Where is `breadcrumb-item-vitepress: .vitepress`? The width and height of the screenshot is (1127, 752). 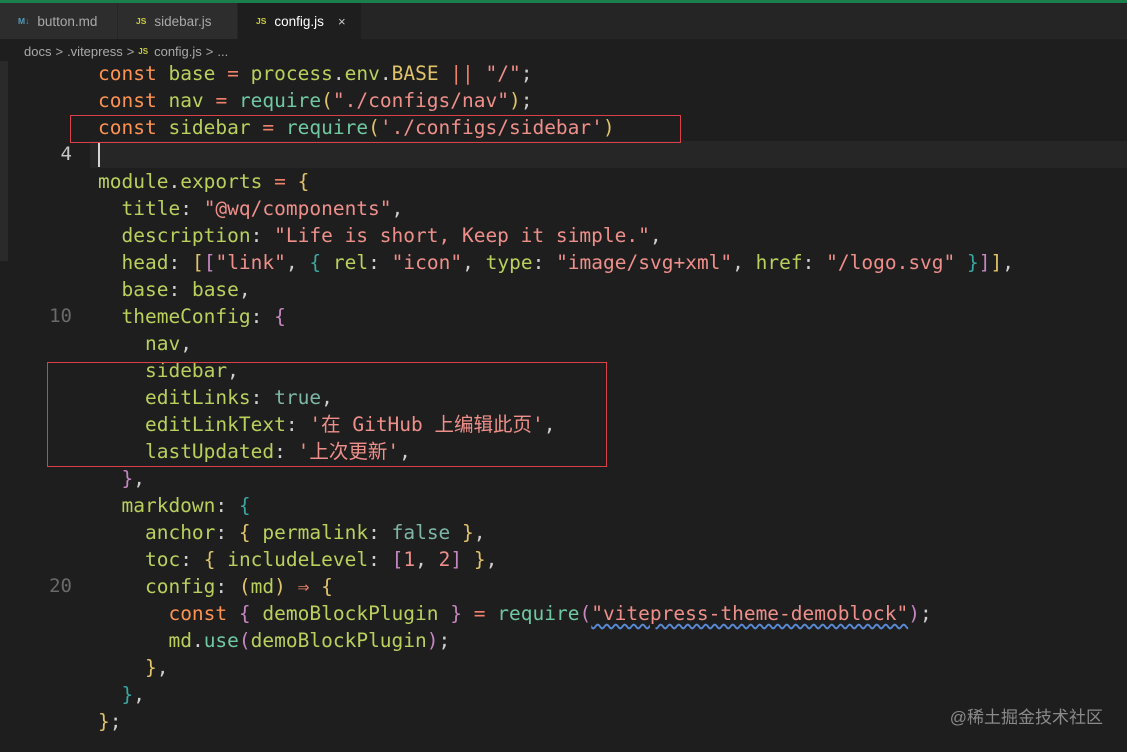 breadcrumb-item-vitepress: .vitepress is located at coordinates (95, 51).